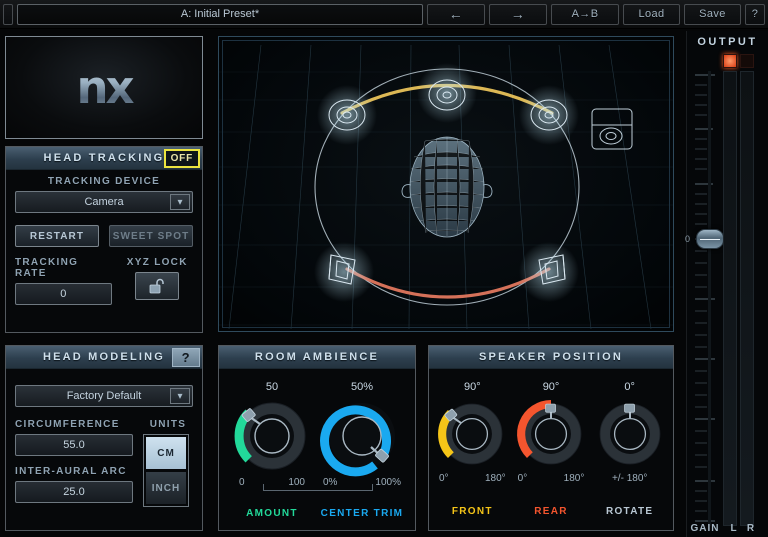  What do you see at coordinates (74, 445) in the screenshot?
I see `circumference-field: 55.0` at bounding box center [74, 445].